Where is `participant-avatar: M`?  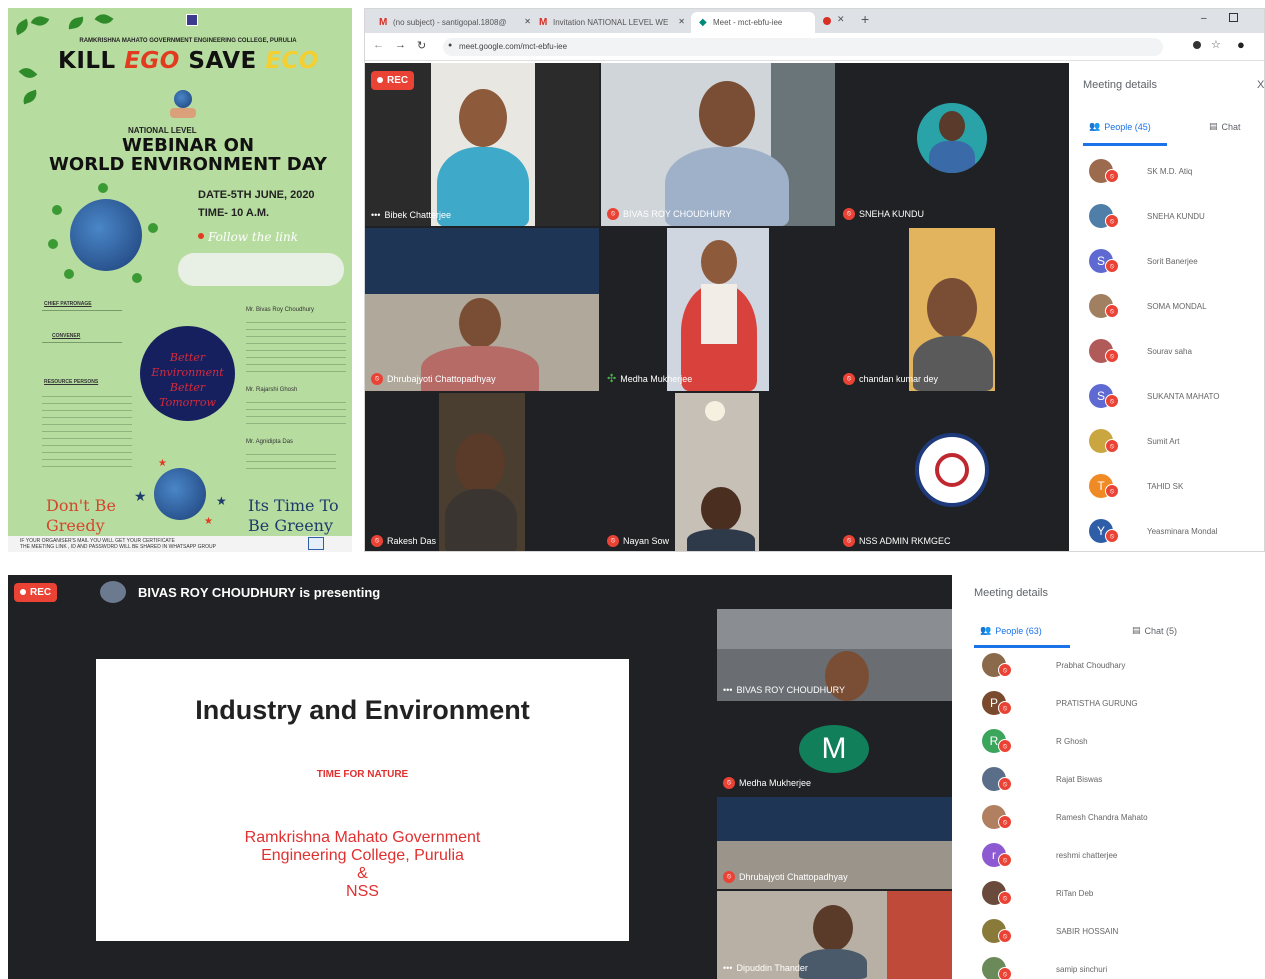
participant-avatar: M is located at coordinates (834, 749).